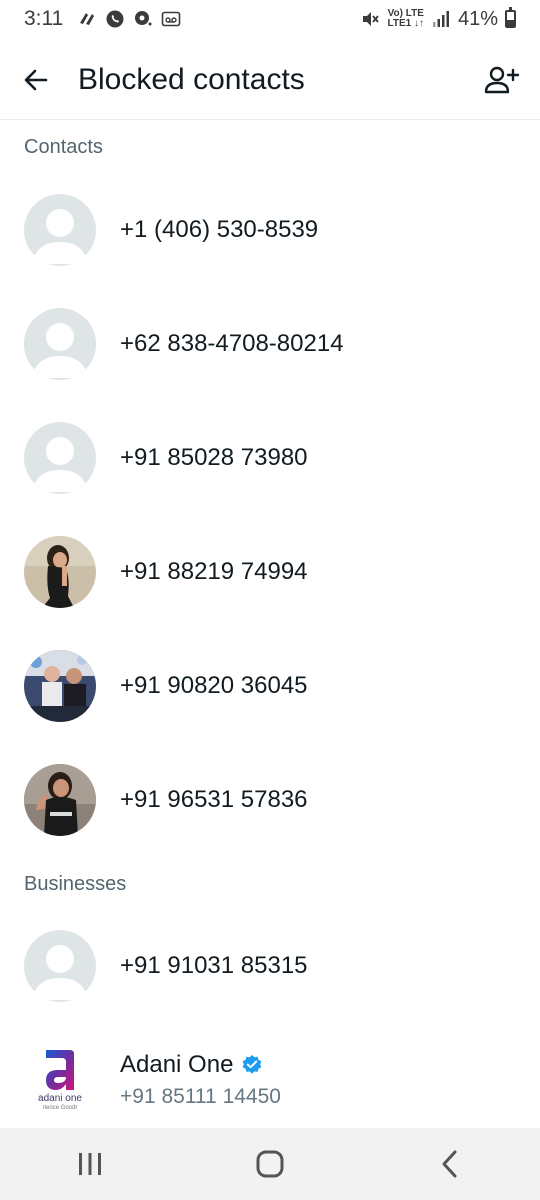 The width and height of the screenshot is (540, 1200). What do you see at coordinates (87, 19) in the screenshot?
I see `notification-app-icon` at bounding box center [87, 19].